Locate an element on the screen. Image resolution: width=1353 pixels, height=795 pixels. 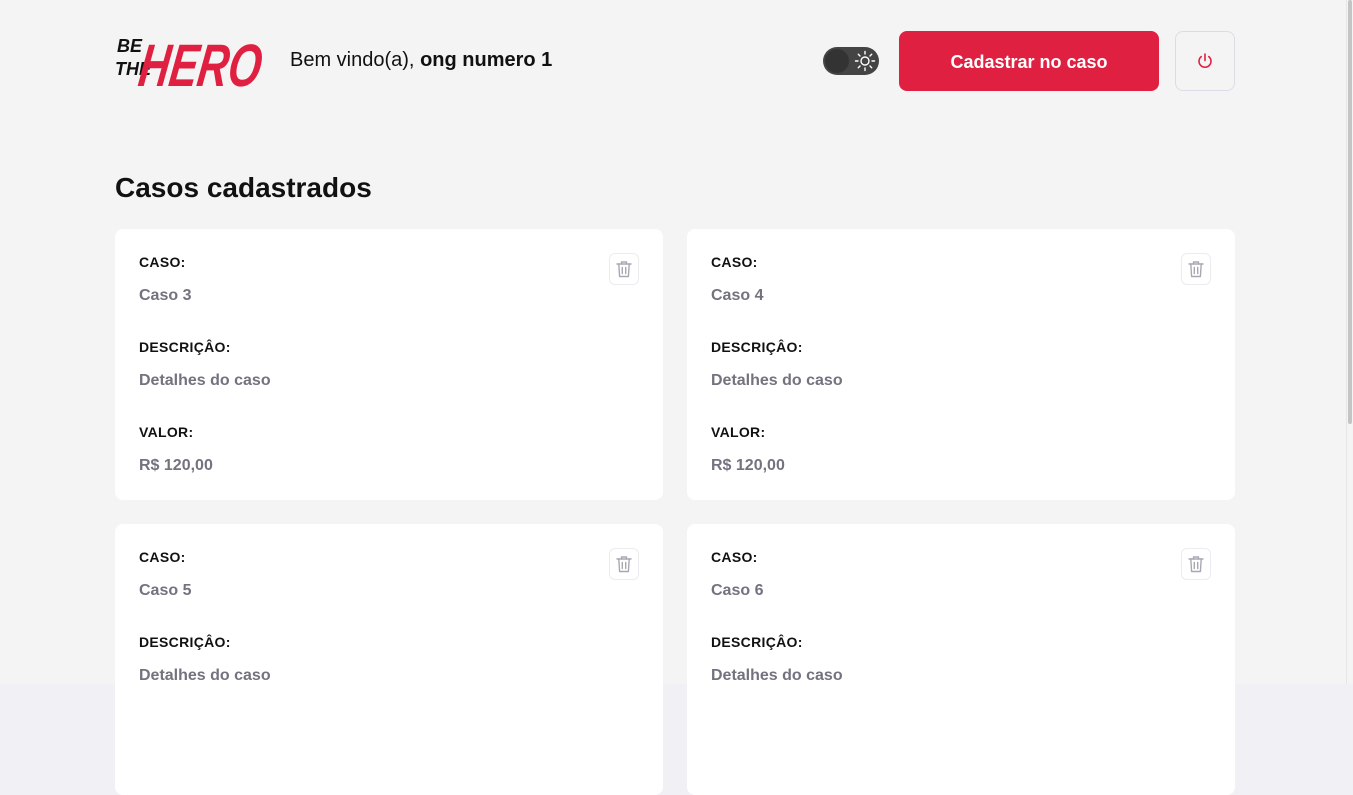
welcome-message: Bem vindo(a), ong numero 1 is located at coordinates (421, 60).